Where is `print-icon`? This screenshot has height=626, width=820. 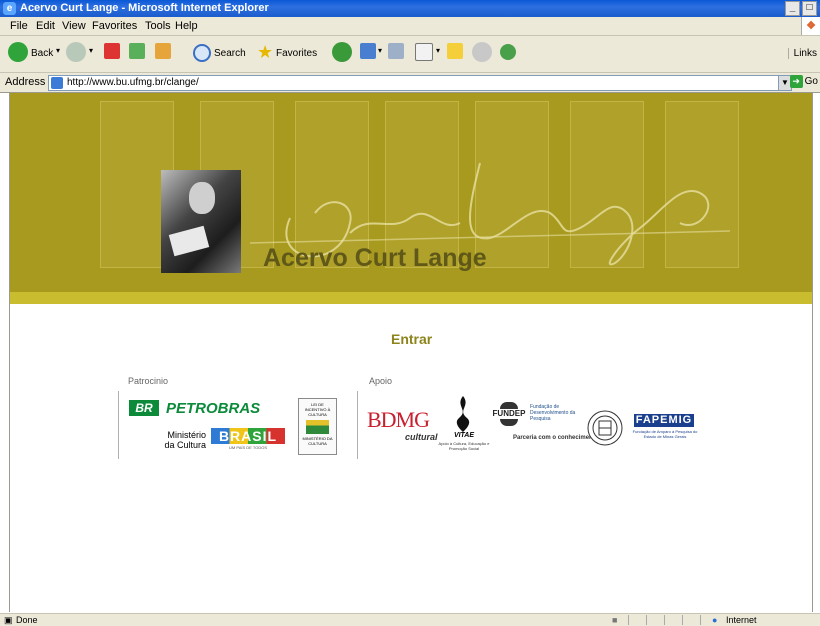
print-icon is located at coordinates (396, 51).